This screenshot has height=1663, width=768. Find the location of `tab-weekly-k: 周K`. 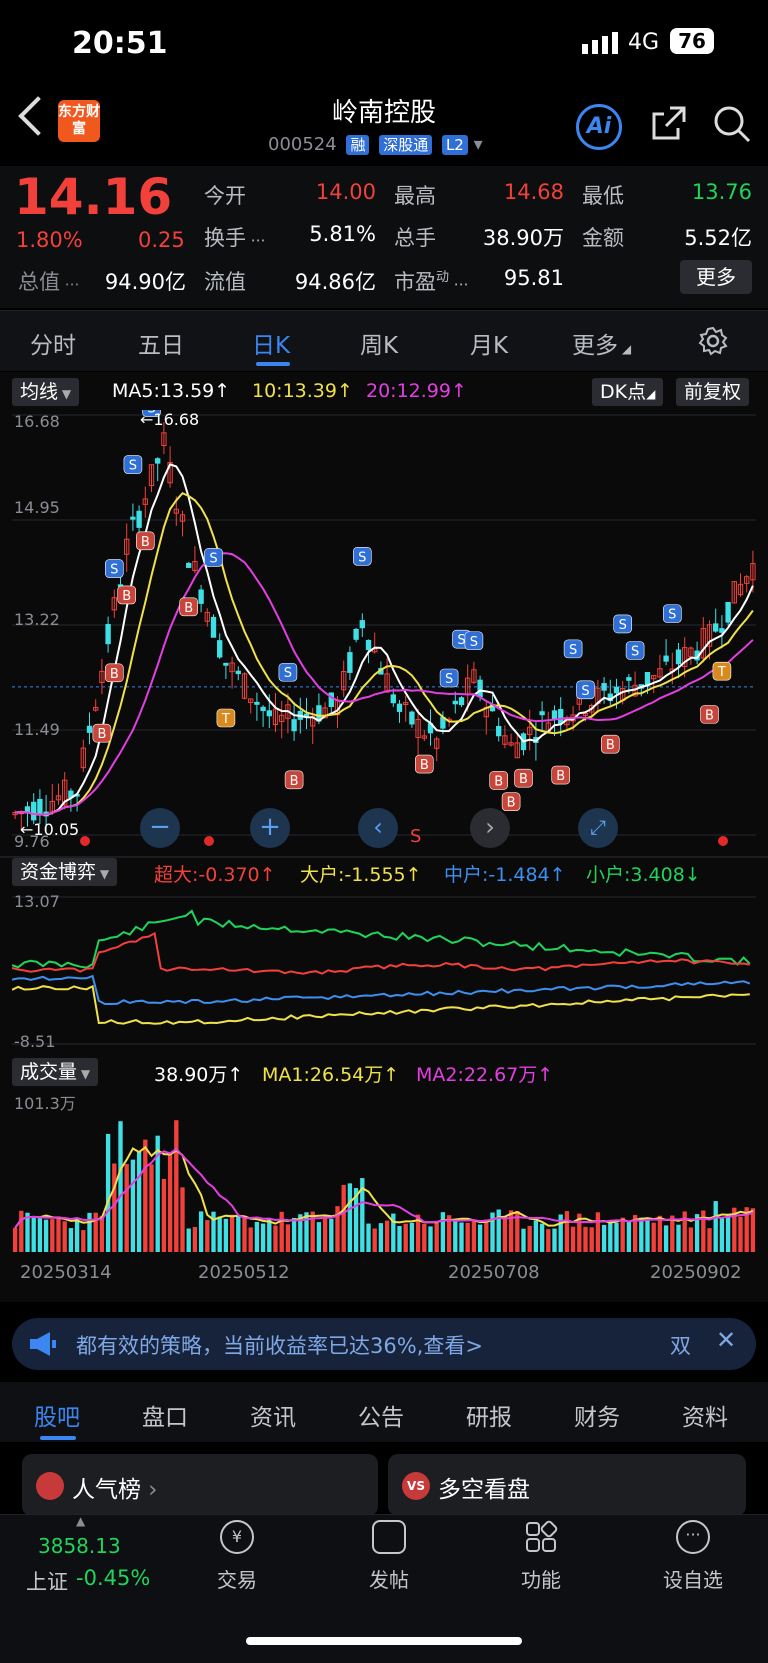

tab-weekly-k: 周K is located at coordinates (379, 343).